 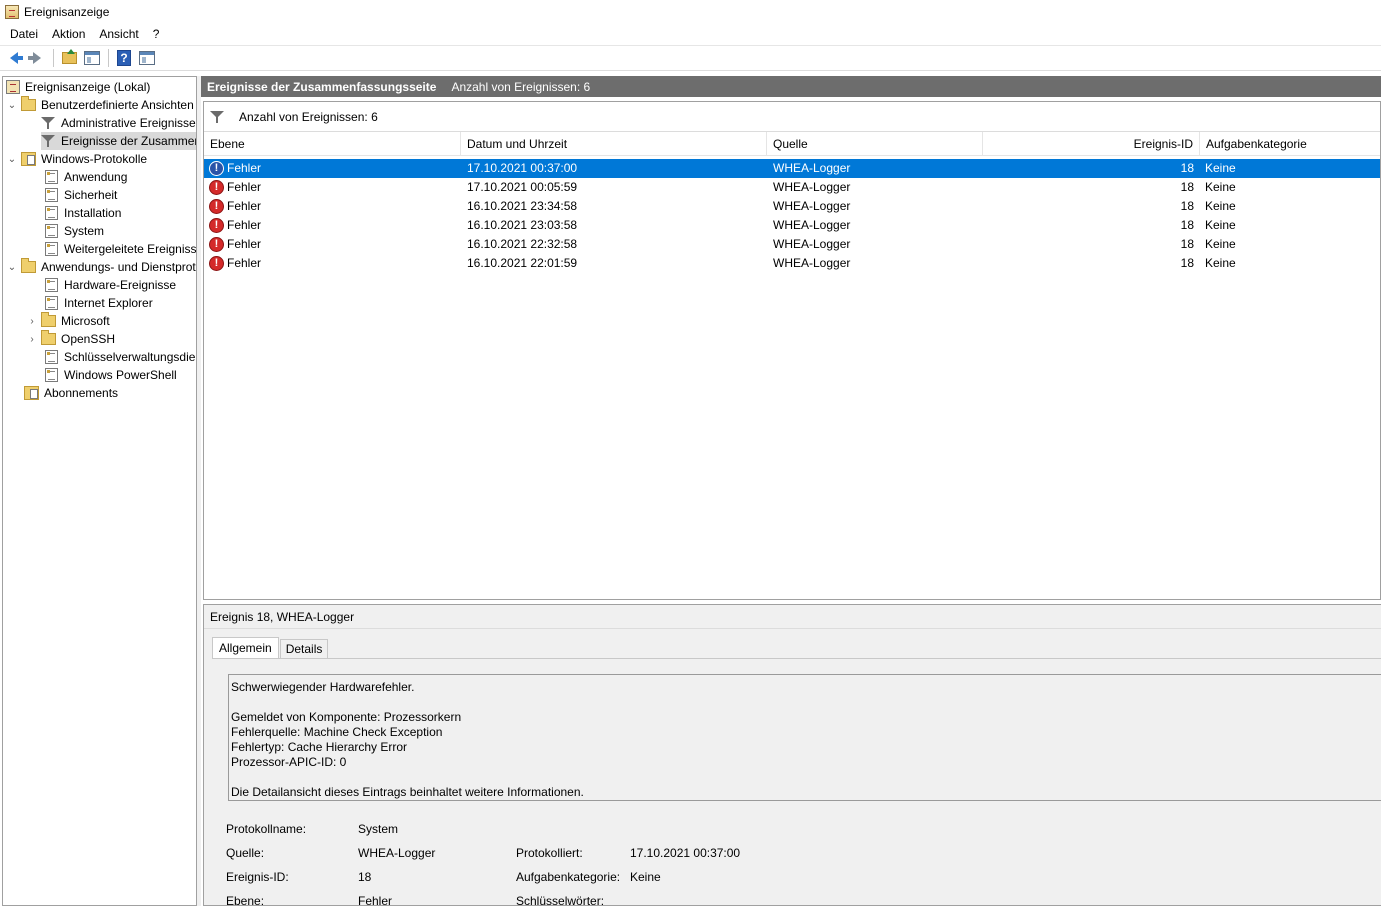 I want to click on forward-arrow-icon, so click(x=34, y=58).